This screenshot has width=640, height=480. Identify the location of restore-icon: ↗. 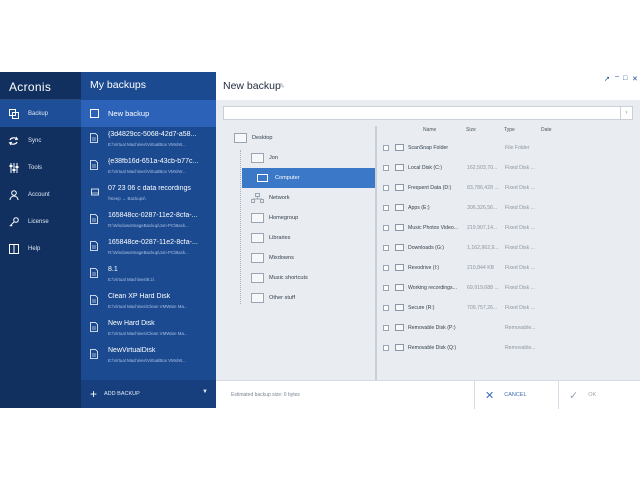
(607, 79).